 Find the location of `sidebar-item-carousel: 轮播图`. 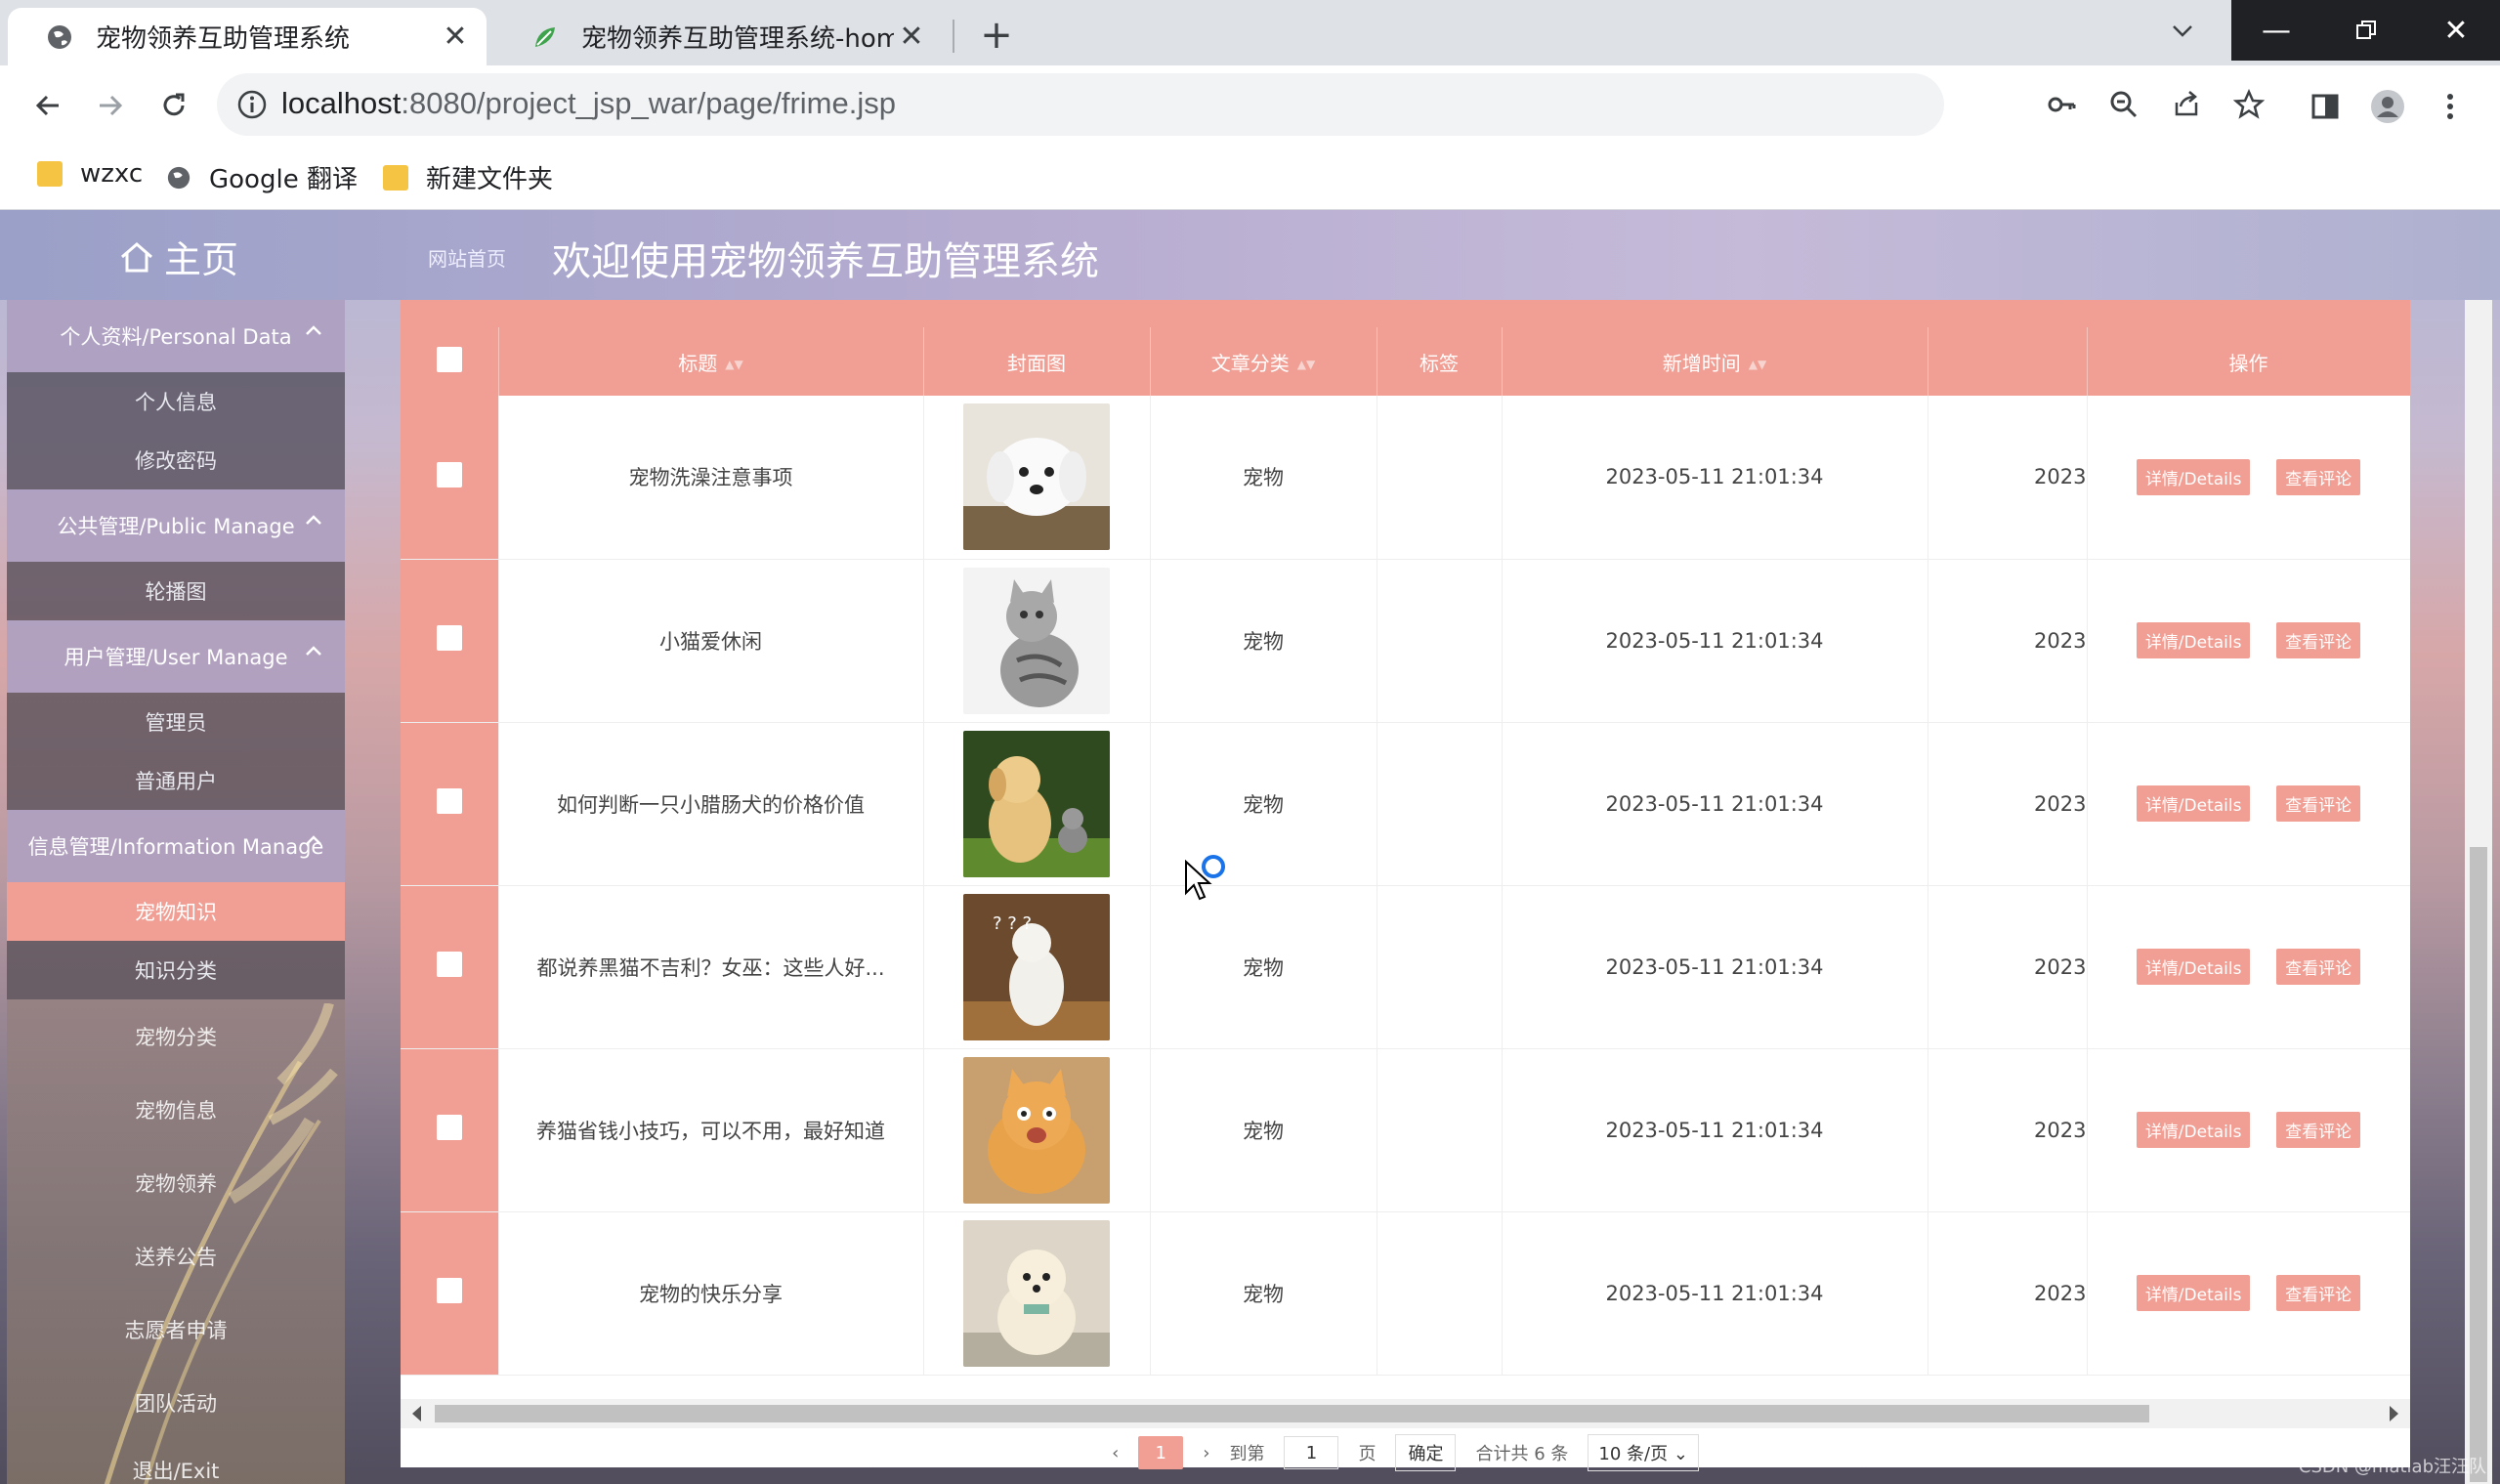

sidebar-item-carousel: 轮播图 is located at coordinates (176, 591).